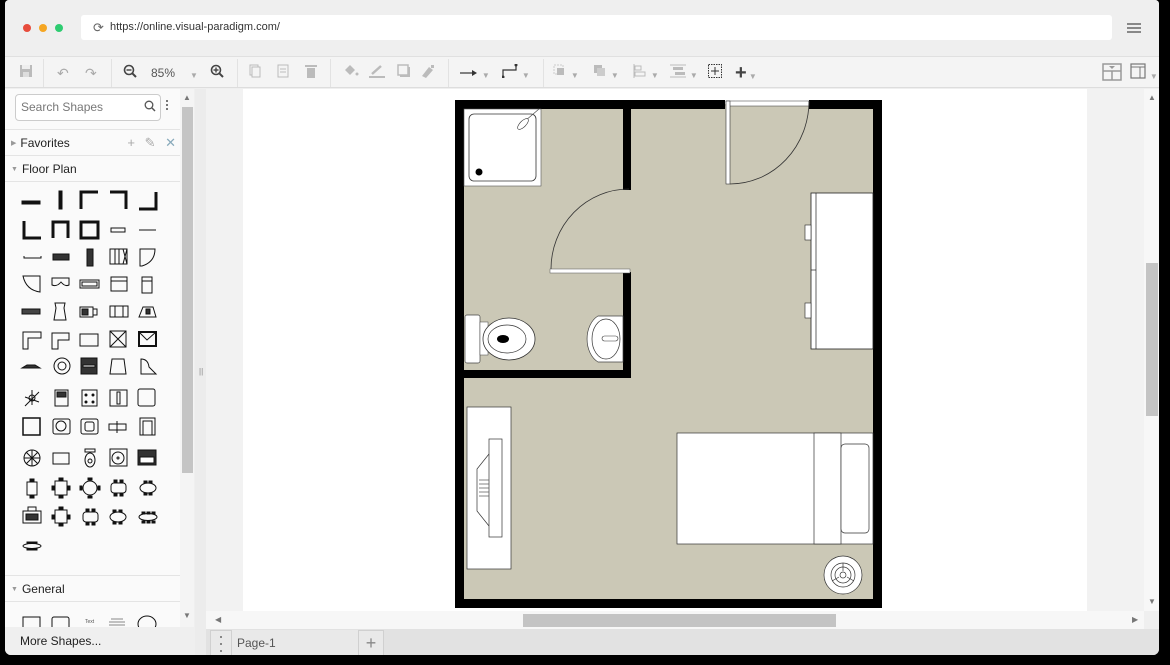  I want to click on shape-tv, so click(88, 312).